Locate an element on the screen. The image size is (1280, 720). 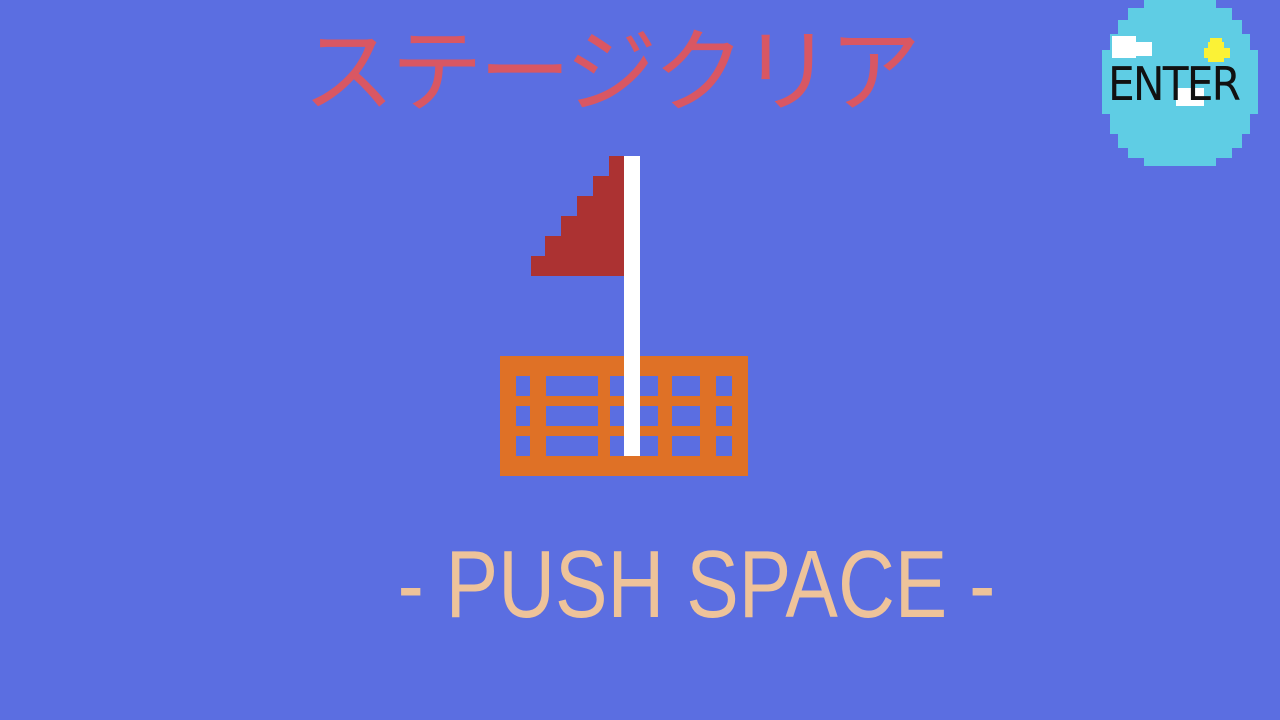
enter-button is located at coordinates (1180, 85).